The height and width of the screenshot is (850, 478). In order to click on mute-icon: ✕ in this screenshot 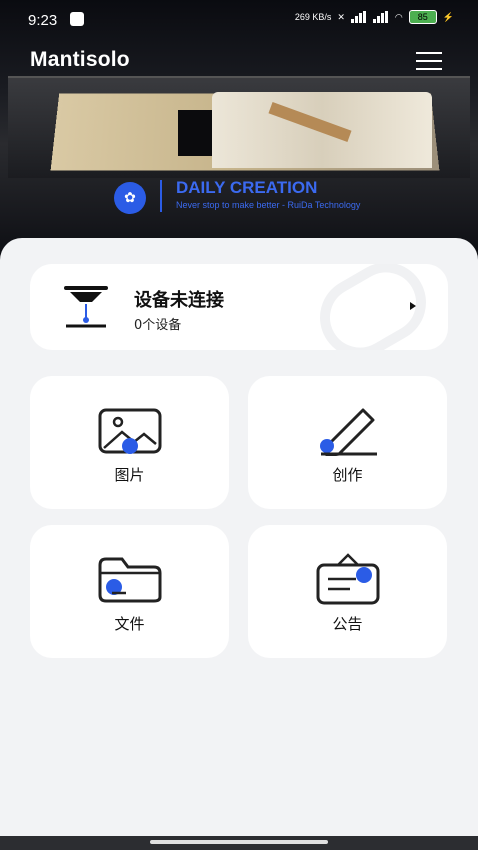, I will do `click(341, 16)`.